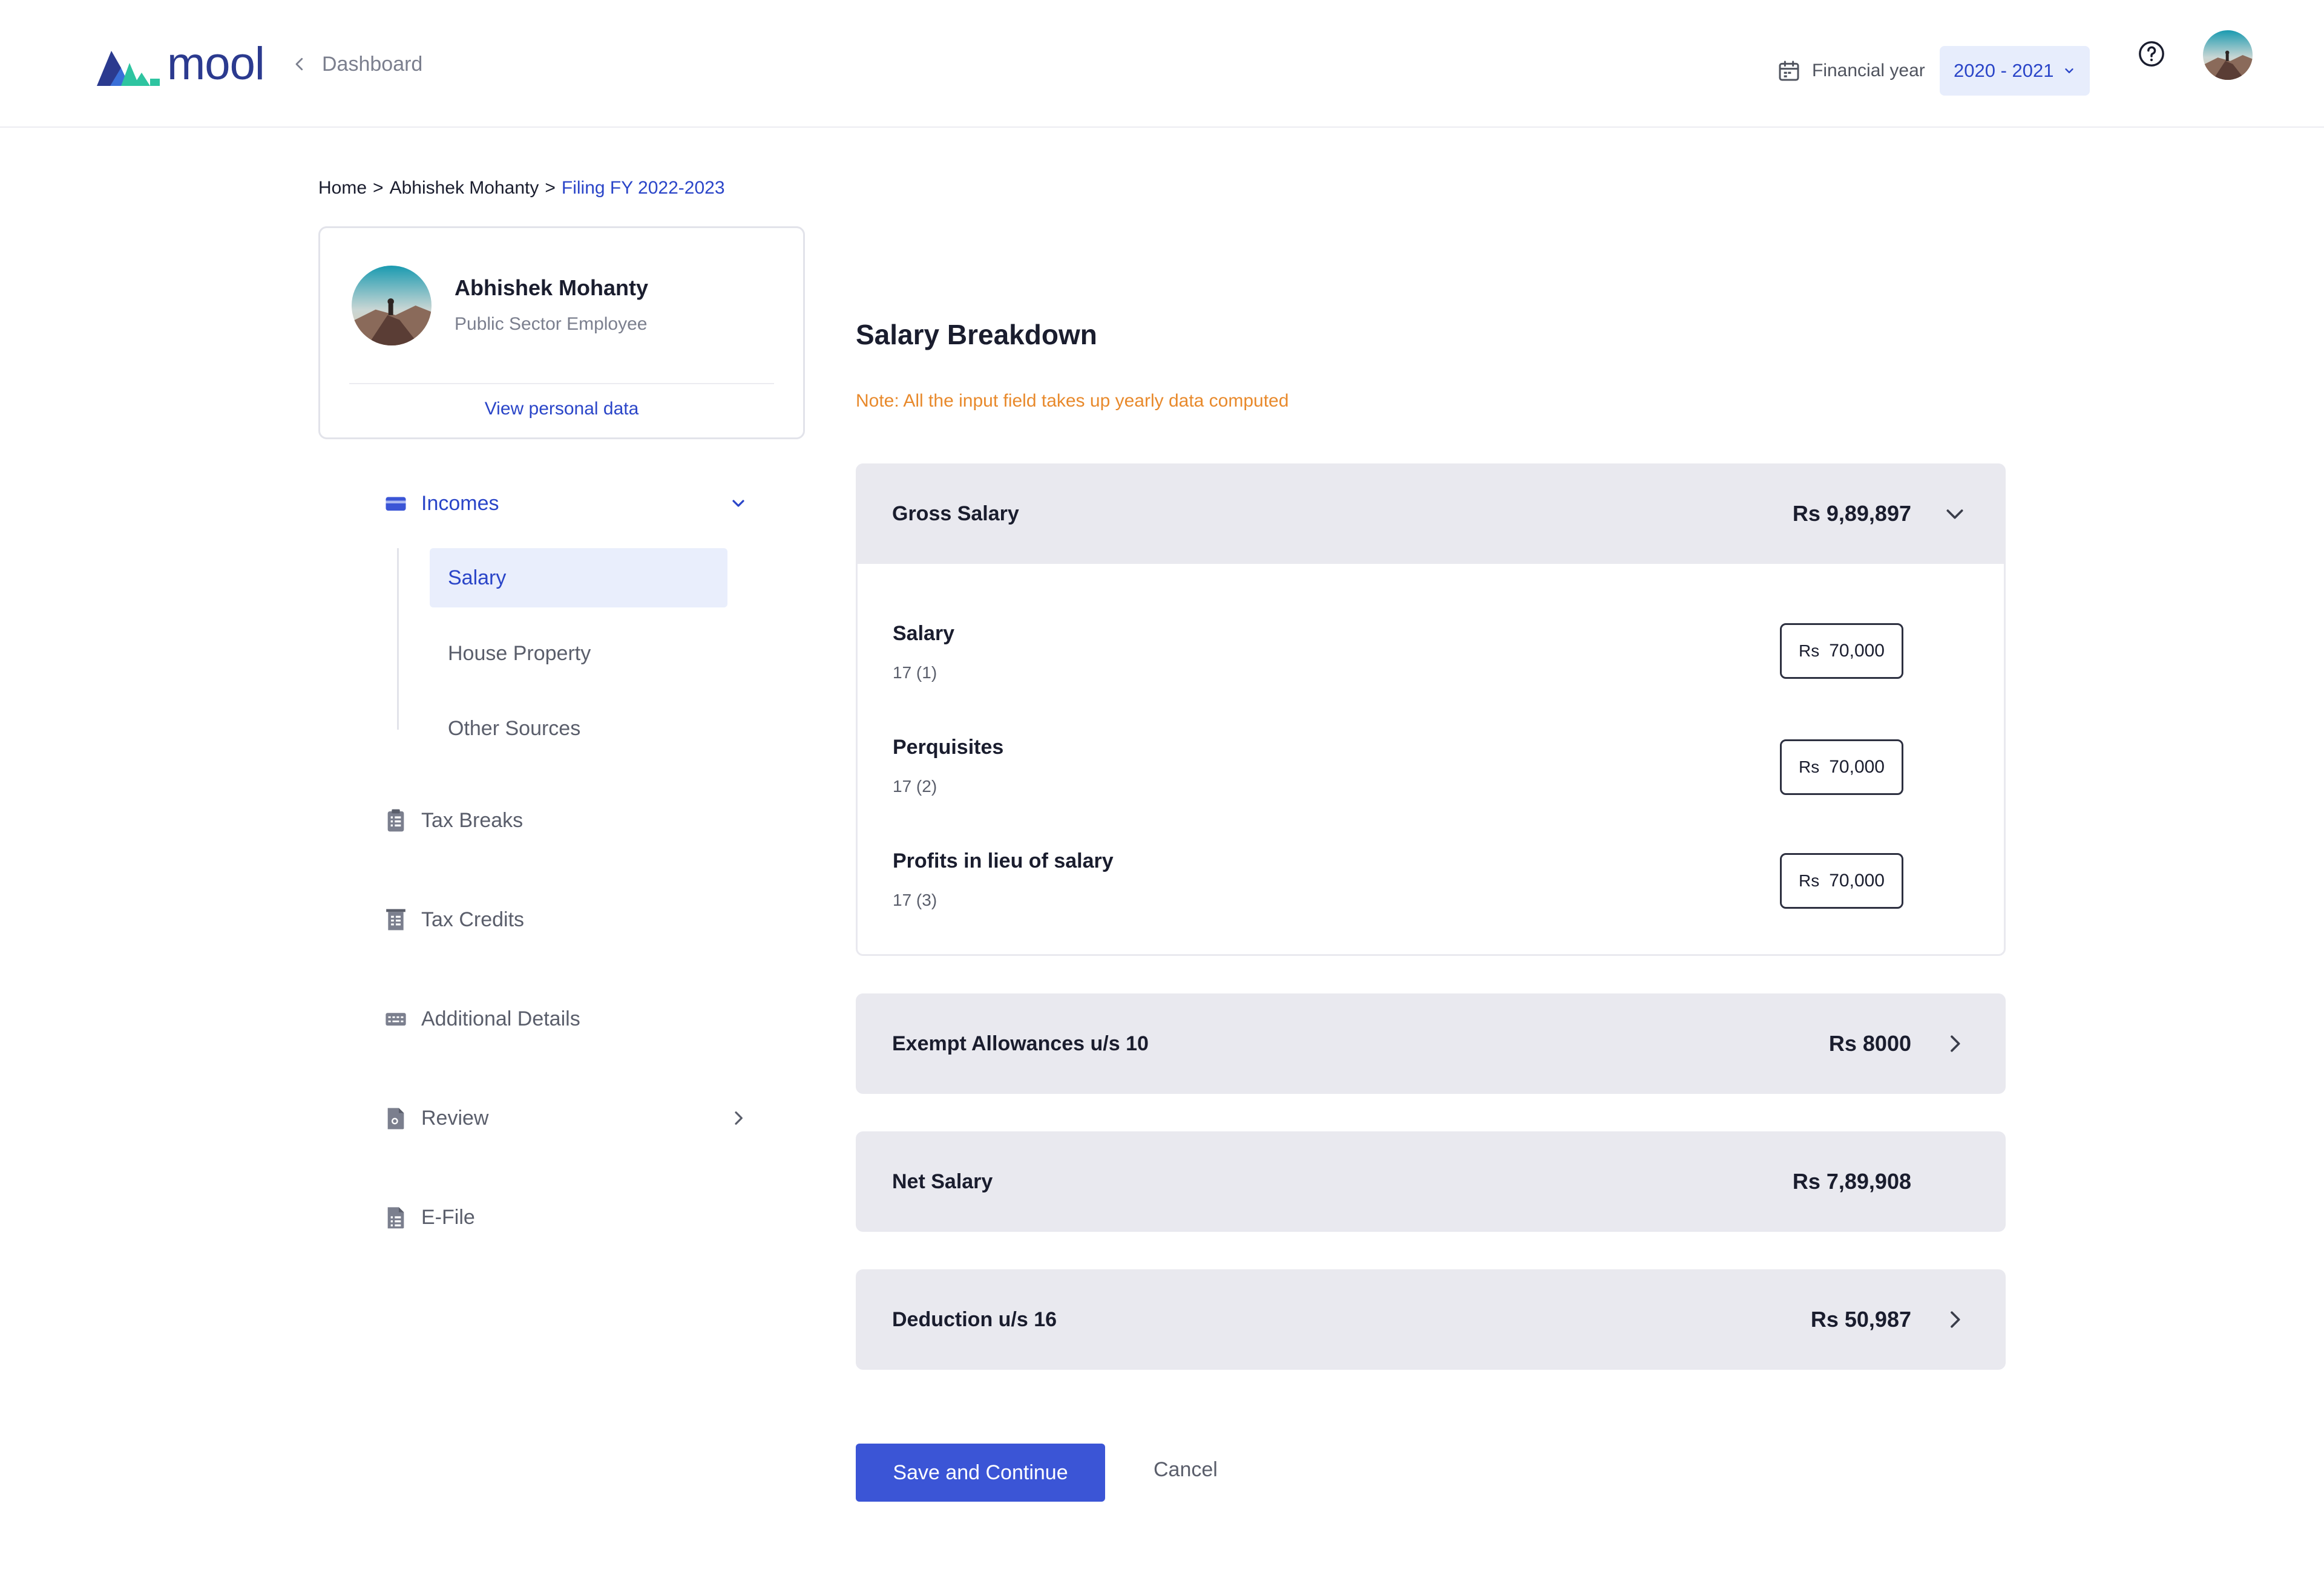  I want to click on nav-tax-credits-label: Tax Credits, so click(473, 920).